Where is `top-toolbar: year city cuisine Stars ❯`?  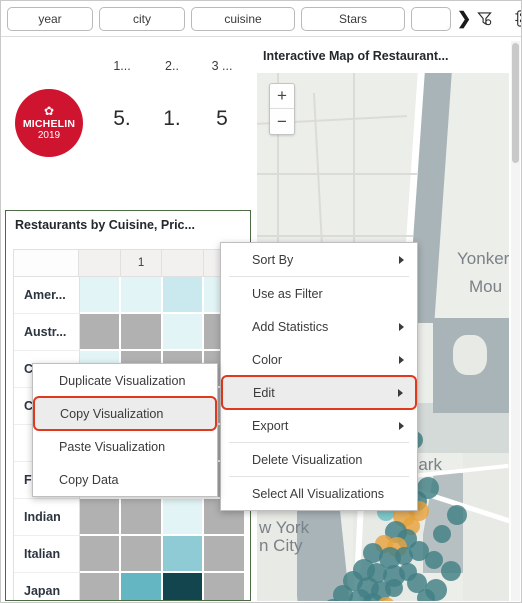 top-toolbar: year city cuisine Stars ❯ is located at coordinates (261, 19).